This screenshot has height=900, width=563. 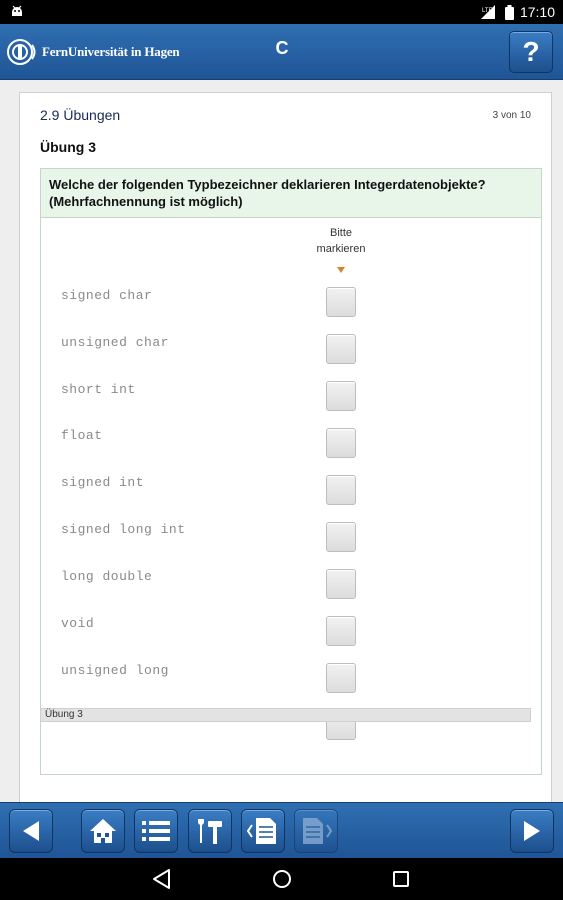 I want to click on app-header: FernUniversität in Hagen C ?, so click(x=281, y=52).